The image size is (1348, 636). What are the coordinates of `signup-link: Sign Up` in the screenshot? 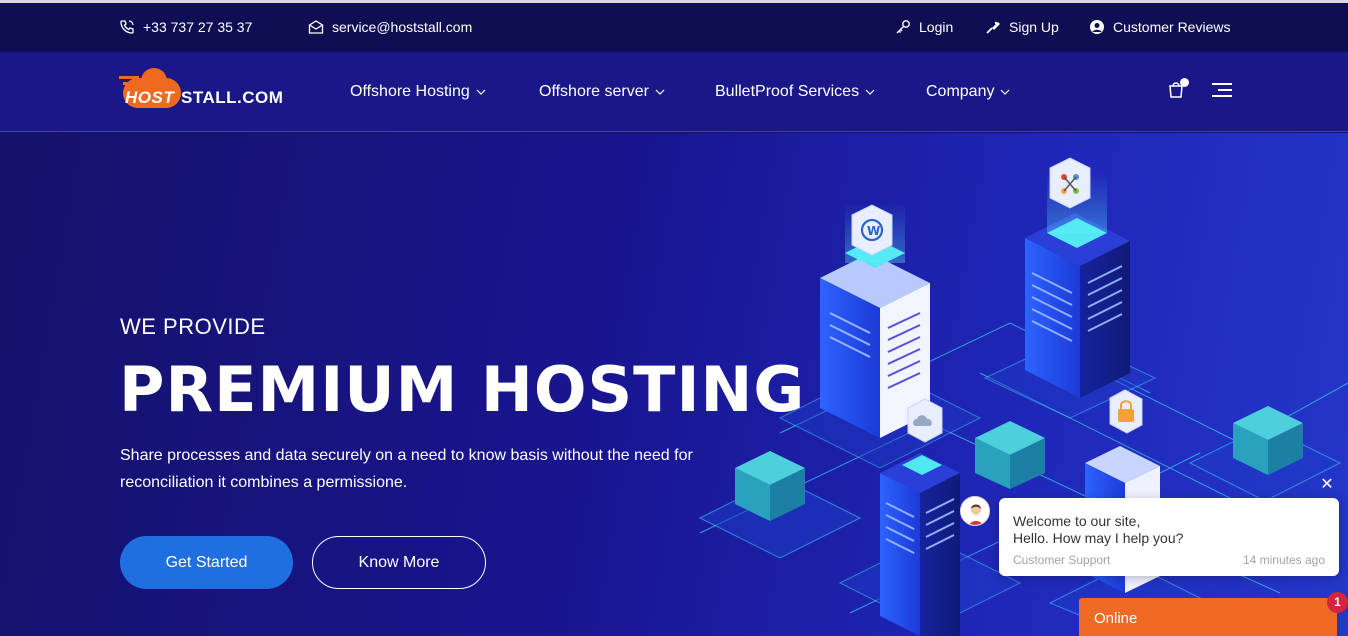 It's located at (1022, 27).